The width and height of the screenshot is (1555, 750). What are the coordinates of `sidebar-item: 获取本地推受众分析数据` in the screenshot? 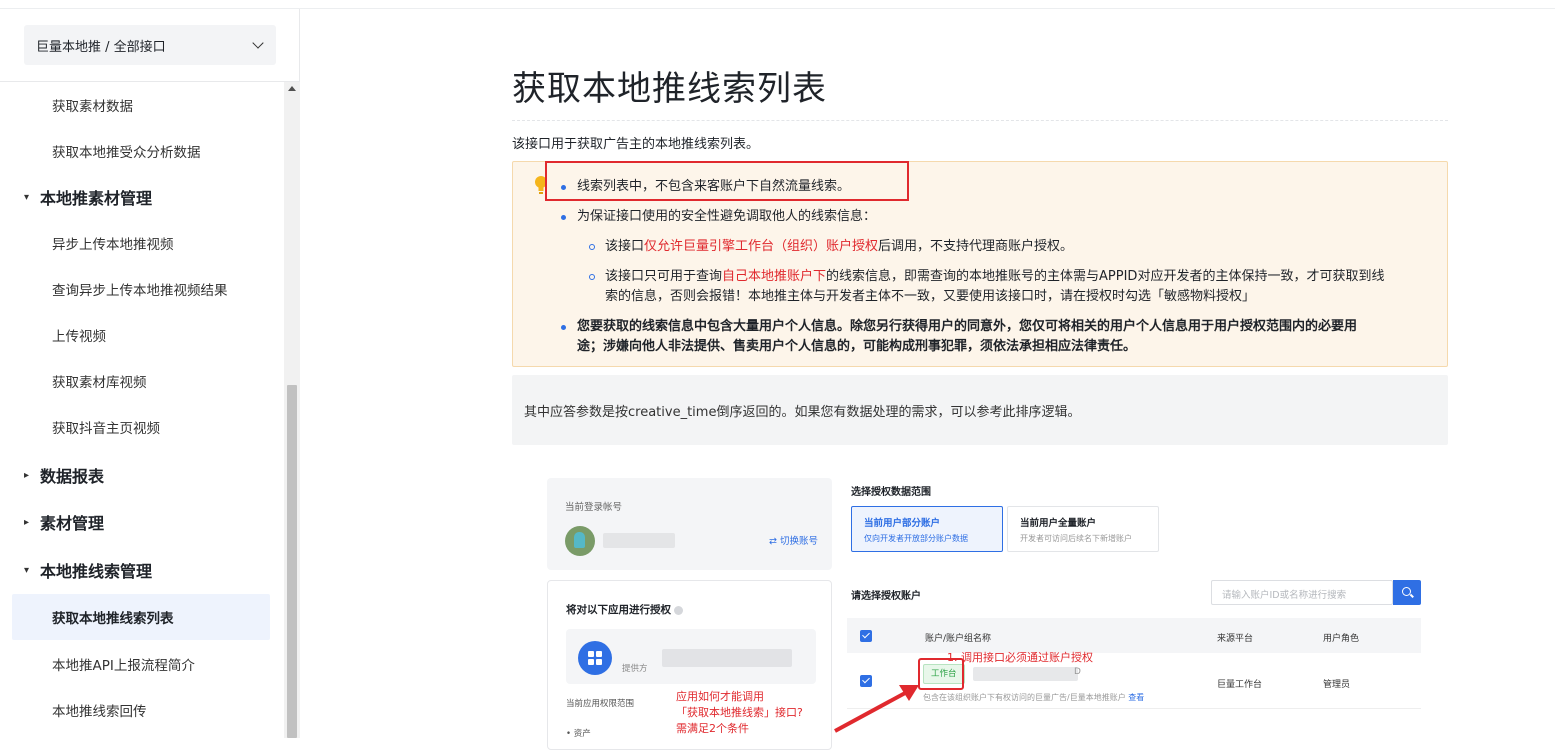 It's located at (141, 151).